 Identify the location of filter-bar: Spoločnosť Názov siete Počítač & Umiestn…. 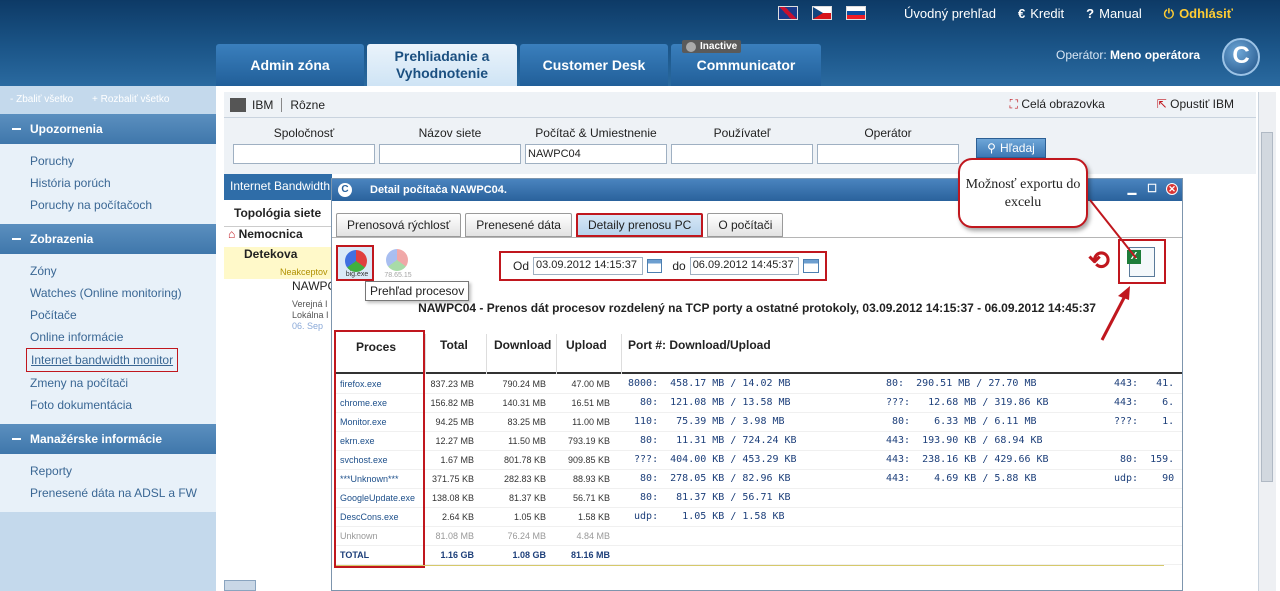
(740, 146).